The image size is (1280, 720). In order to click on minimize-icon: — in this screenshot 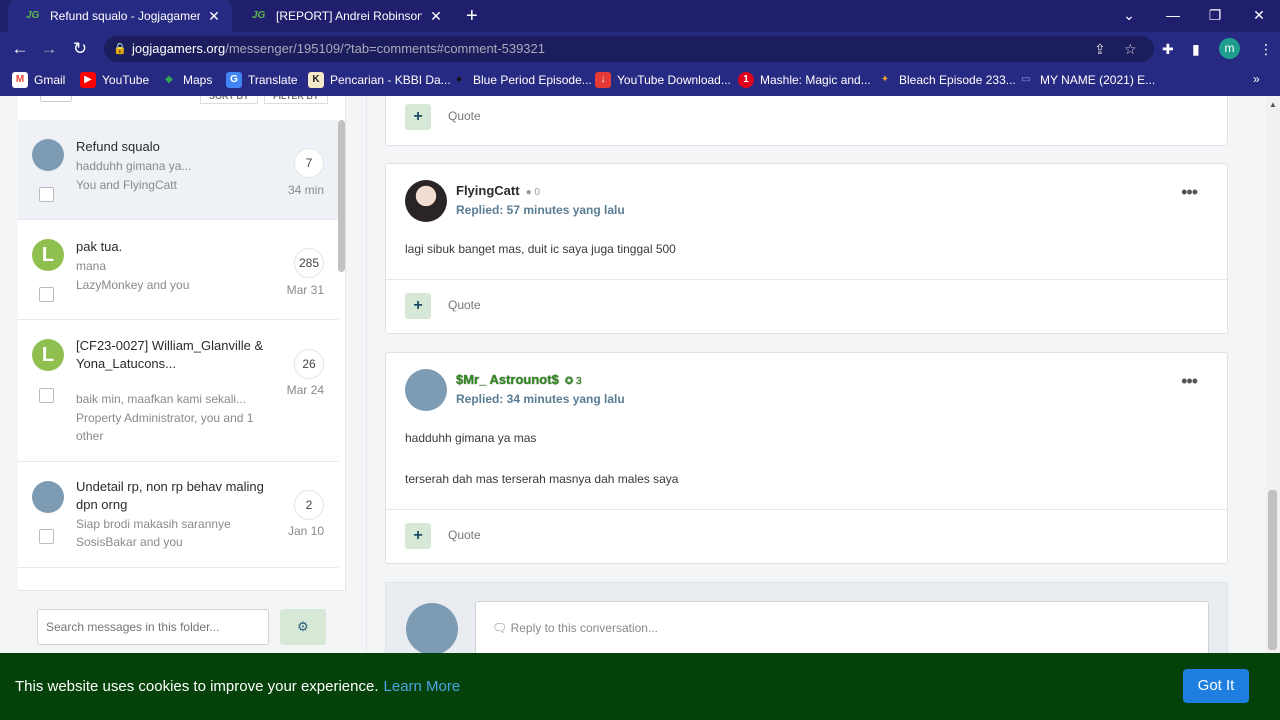, I will do `click(1173, 16)`.